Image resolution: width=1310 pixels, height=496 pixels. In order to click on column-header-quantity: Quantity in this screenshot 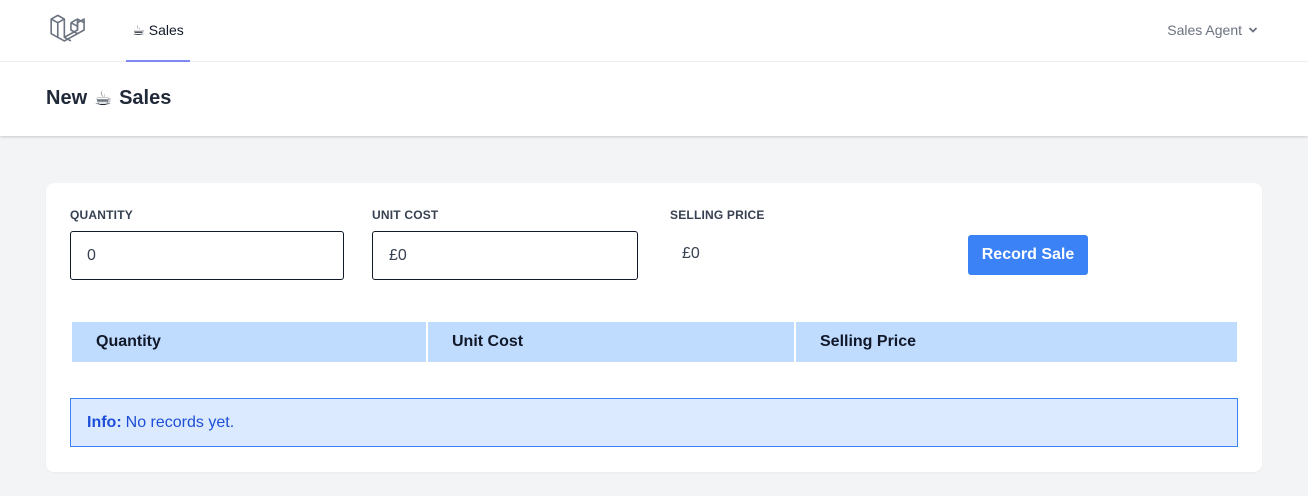, I will do `click(249, 342)`.